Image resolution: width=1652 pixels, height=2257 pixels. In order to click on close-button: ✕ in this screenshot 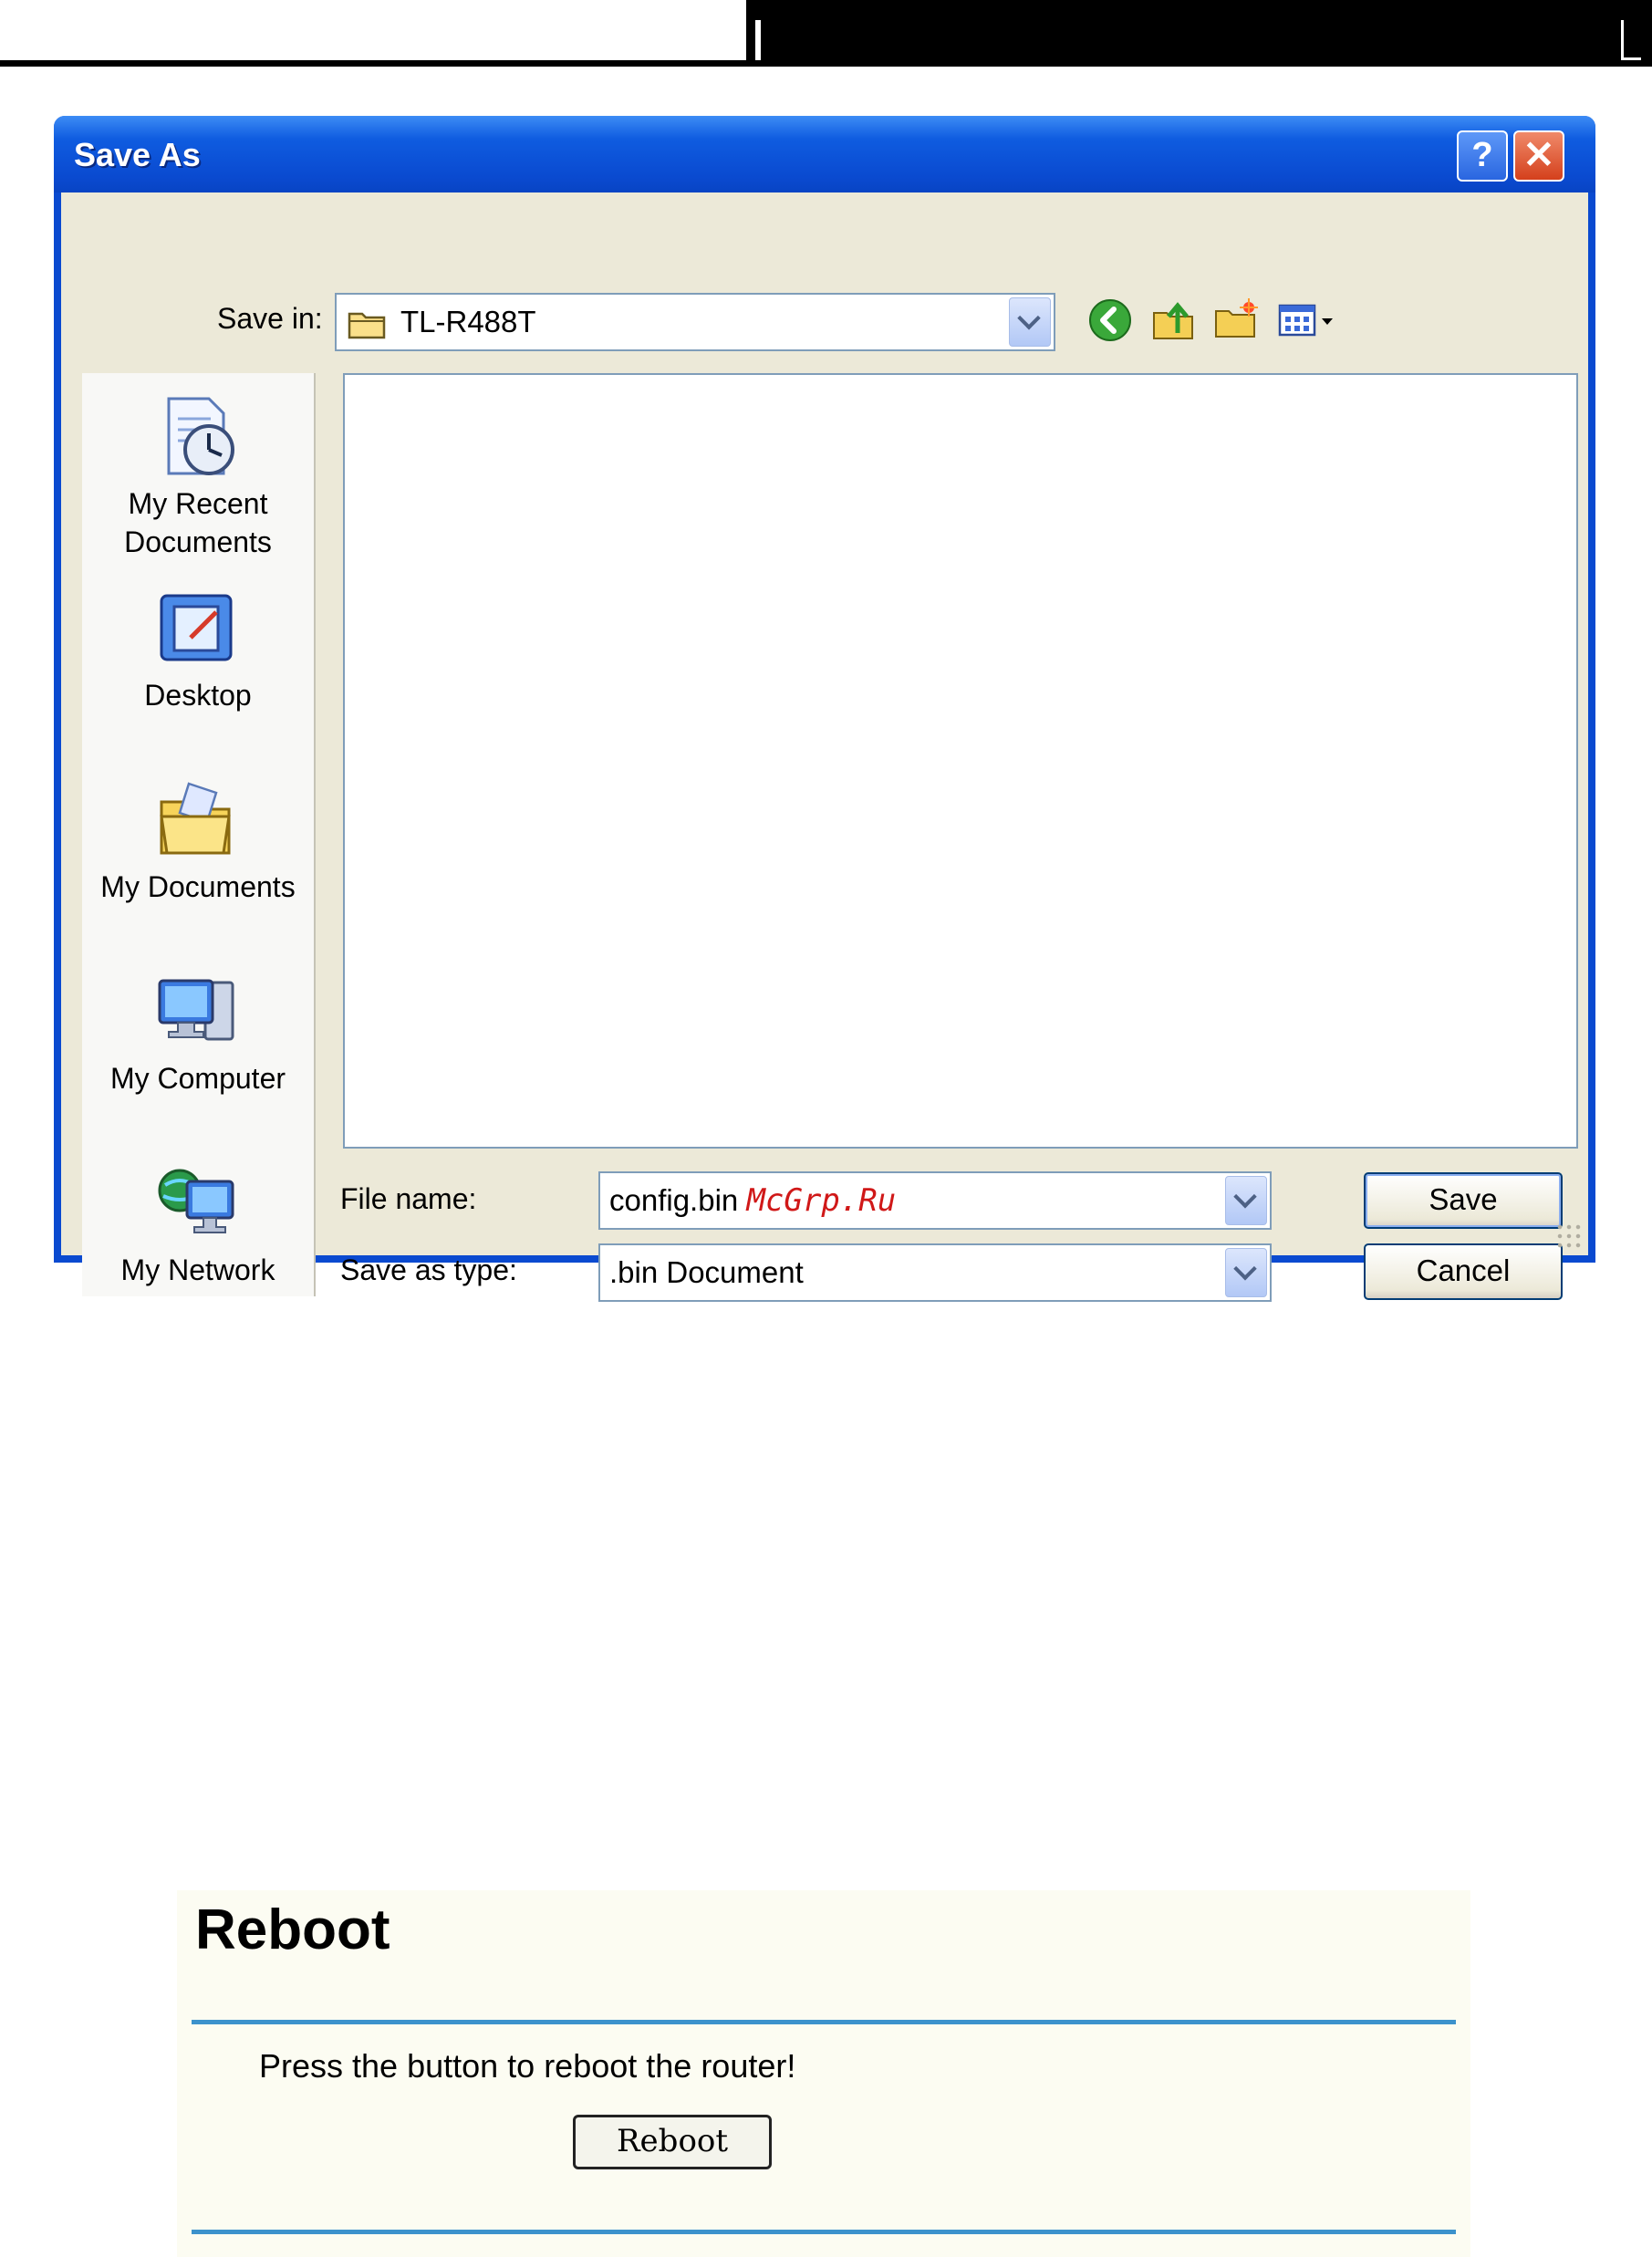, I will do `click(1539, 156)`.